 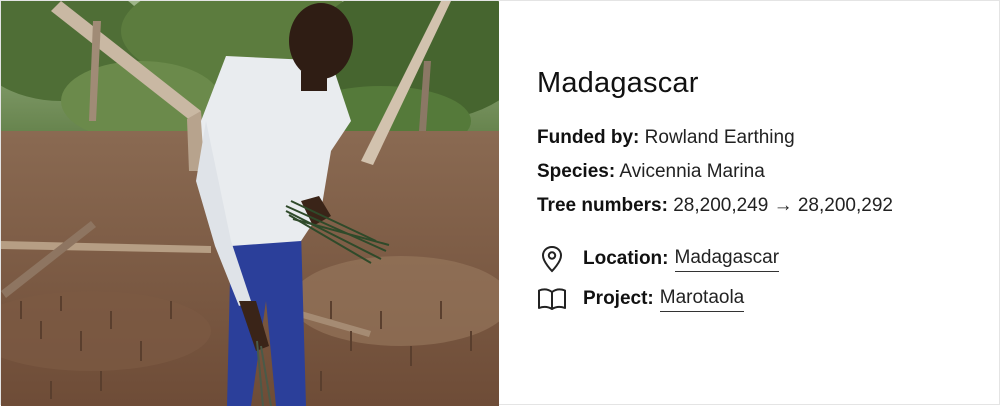 What do you see at coordinates (783, 205) in the screenshot?
I see `tree-numbers-value: 28,200,249 → 28,200,292` at bounding box center [783, 205].